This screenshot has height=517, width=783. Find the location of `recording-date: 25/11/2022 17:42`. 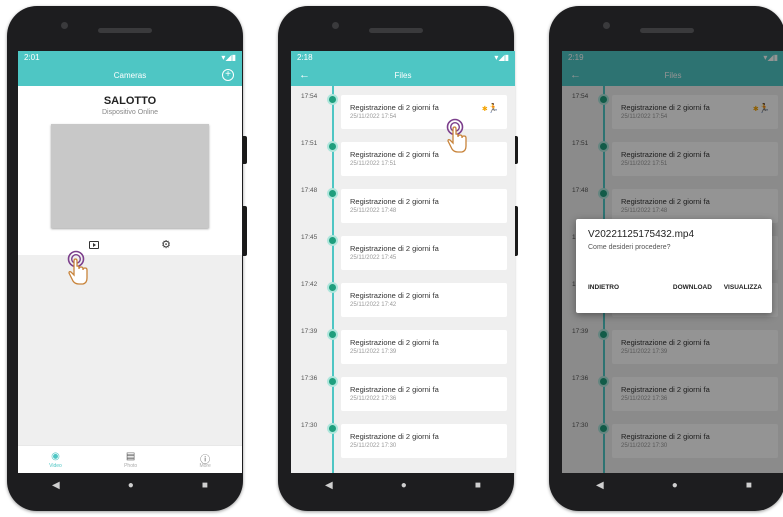

recording-date: 25/11/2022 17:42 is located at coordinates (373, 305).